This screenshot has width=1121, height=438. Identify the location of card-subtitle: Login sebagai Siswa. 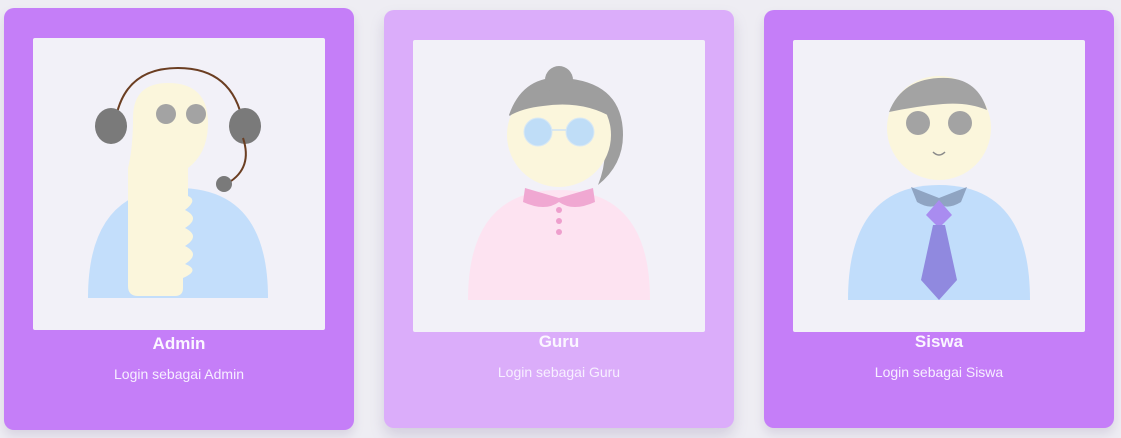
(939, 372).